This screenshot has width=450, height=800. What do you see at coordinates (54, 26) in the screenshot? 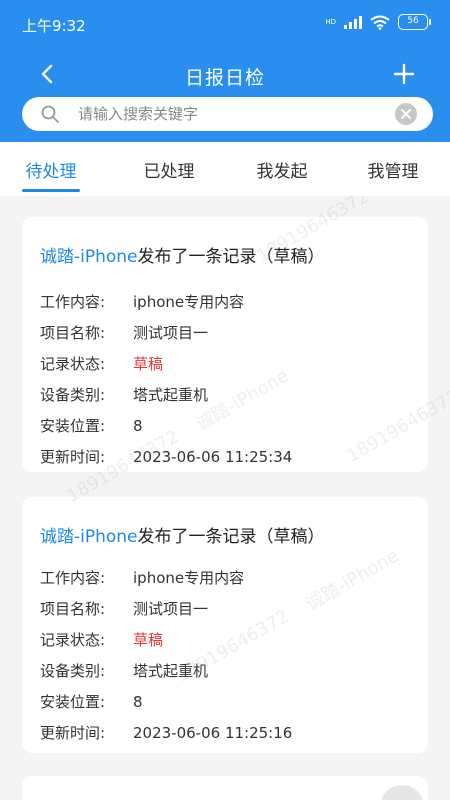
I see `status-time: 上午9:32` at bounding box center [54, 26].